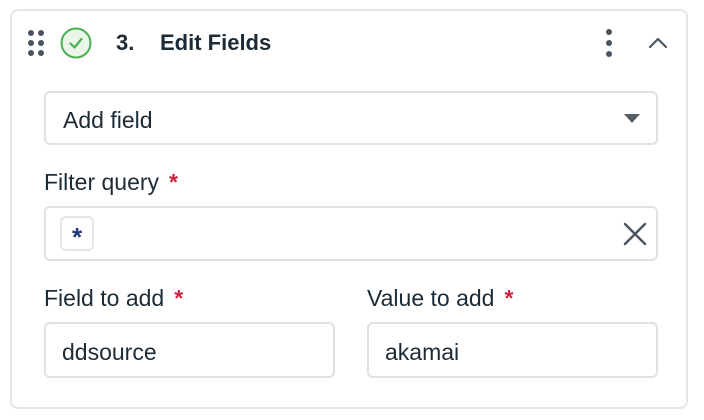 This screenshot has width=704, height=420. I want to click on value-to-add-value: akamai, so click(422, 352).